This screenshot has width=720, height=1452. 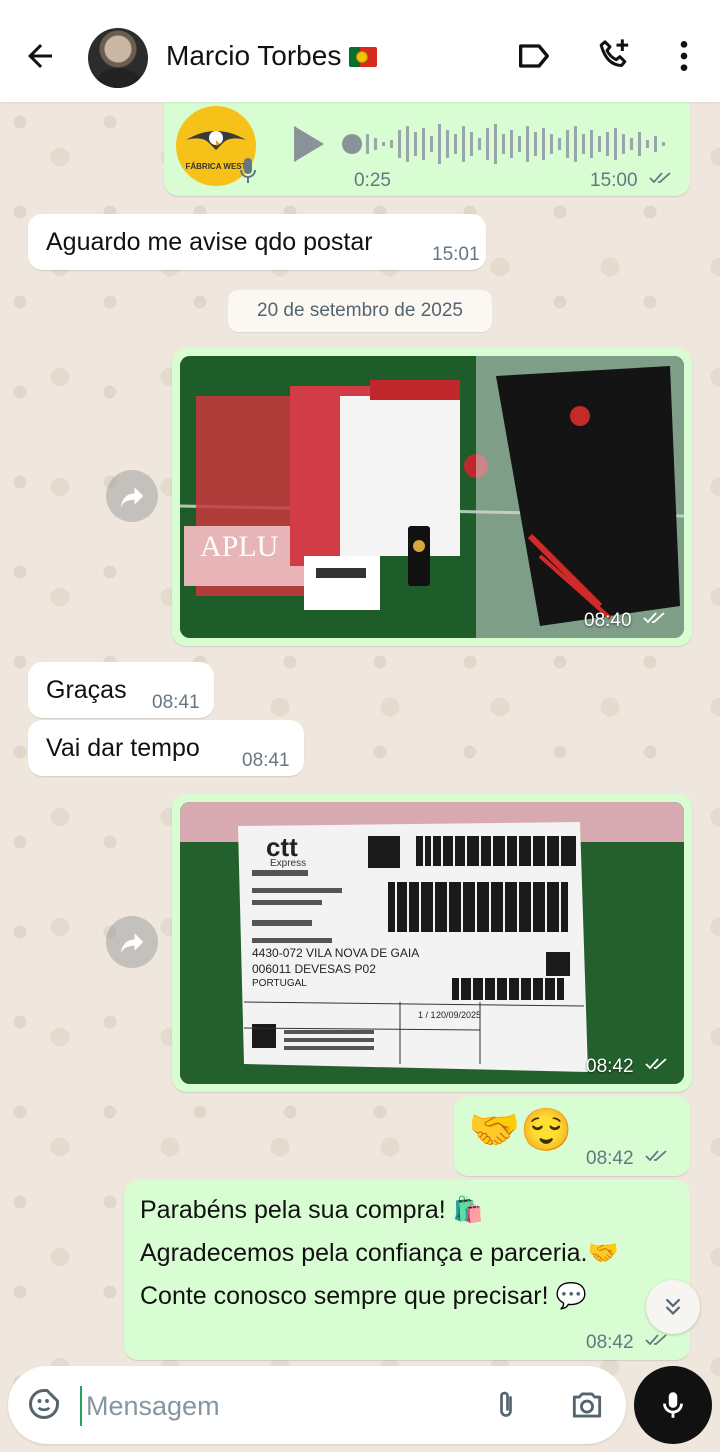 What do you see at coordinates (209, 242) in the screenshot?
I see `message-text: Aguardo me avise qdo postar` at bounding box center [209, 242].